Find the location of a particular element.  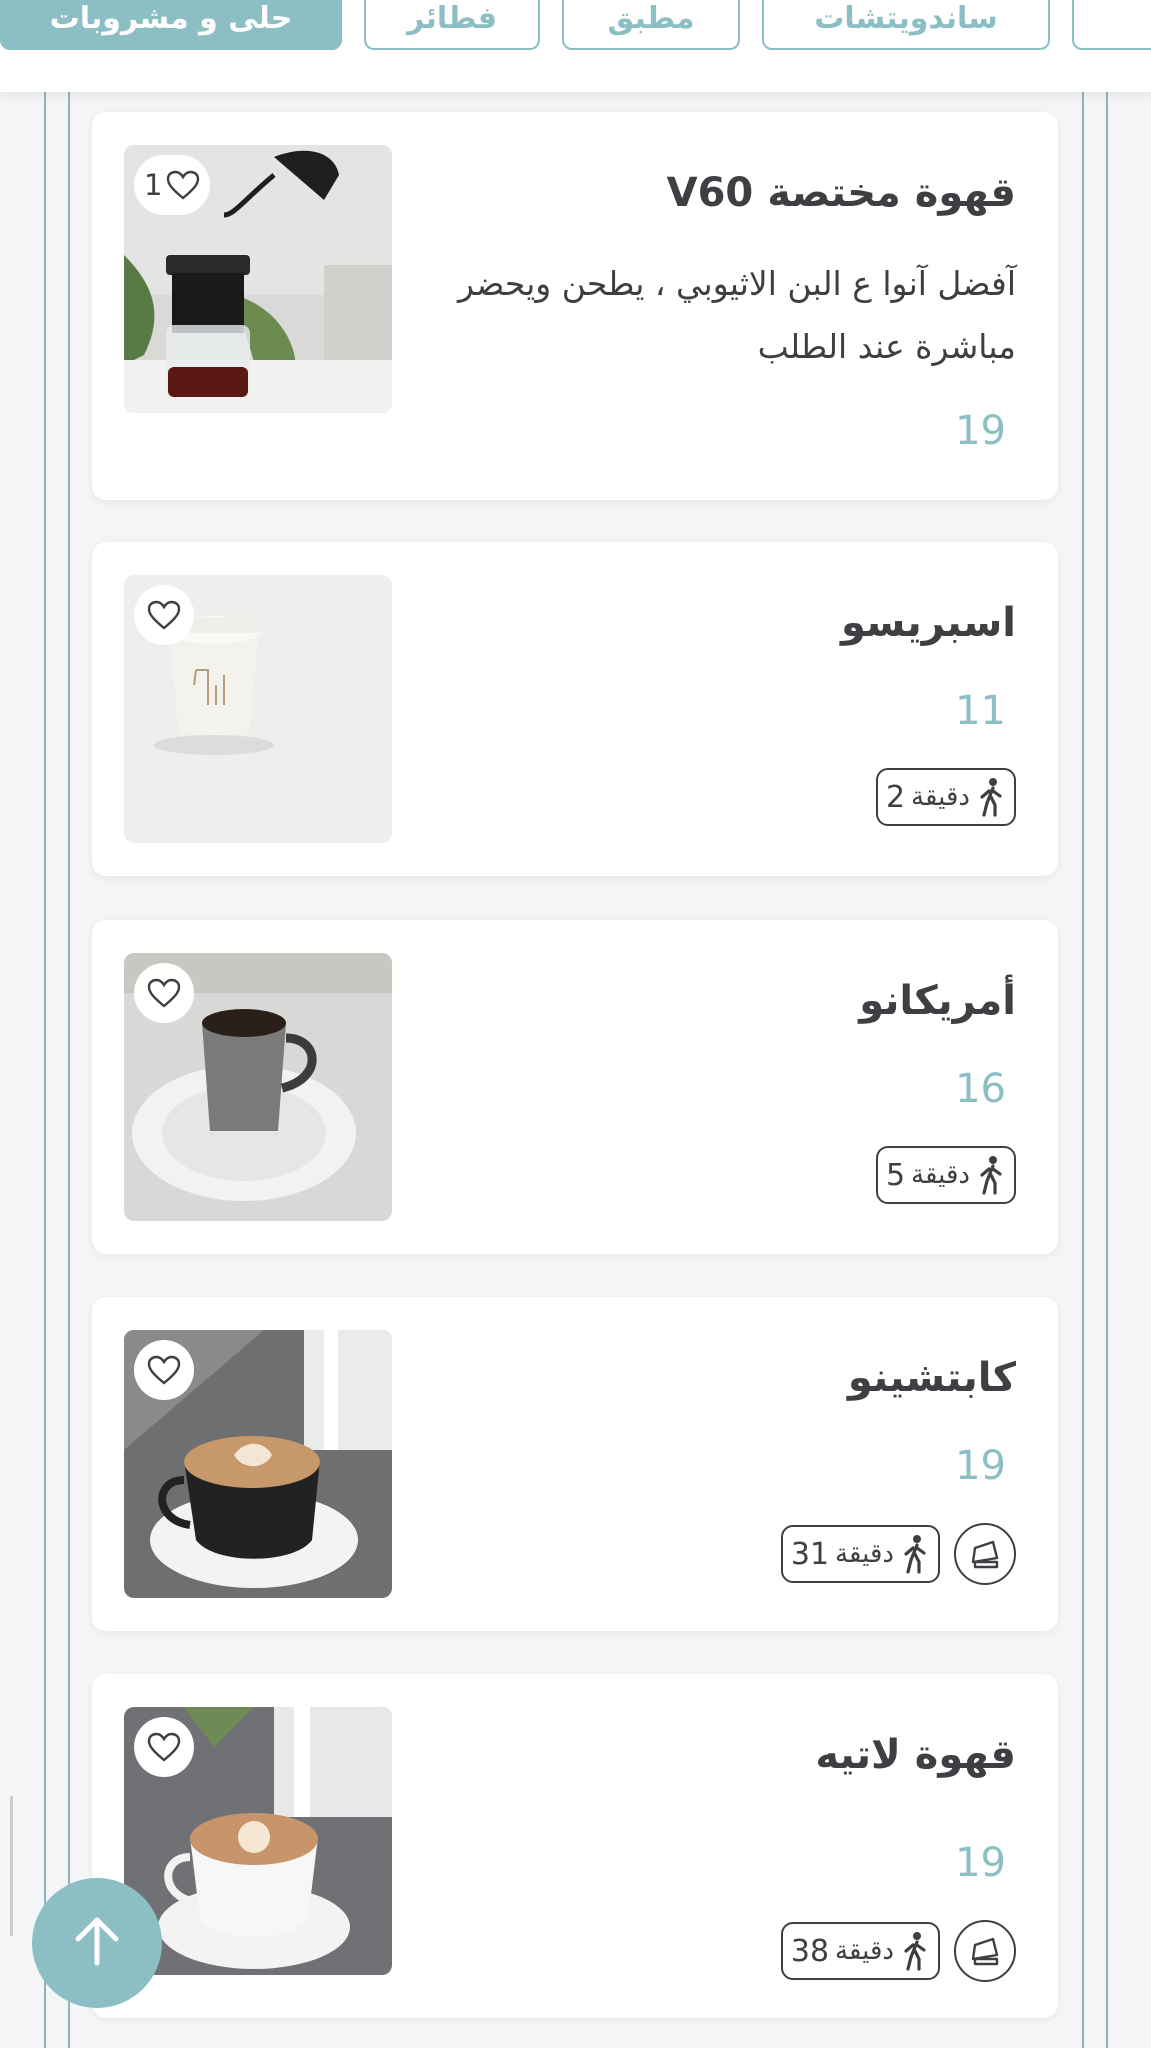

item-title: قهوة لاتيه is located at coordinates (915, 1755).